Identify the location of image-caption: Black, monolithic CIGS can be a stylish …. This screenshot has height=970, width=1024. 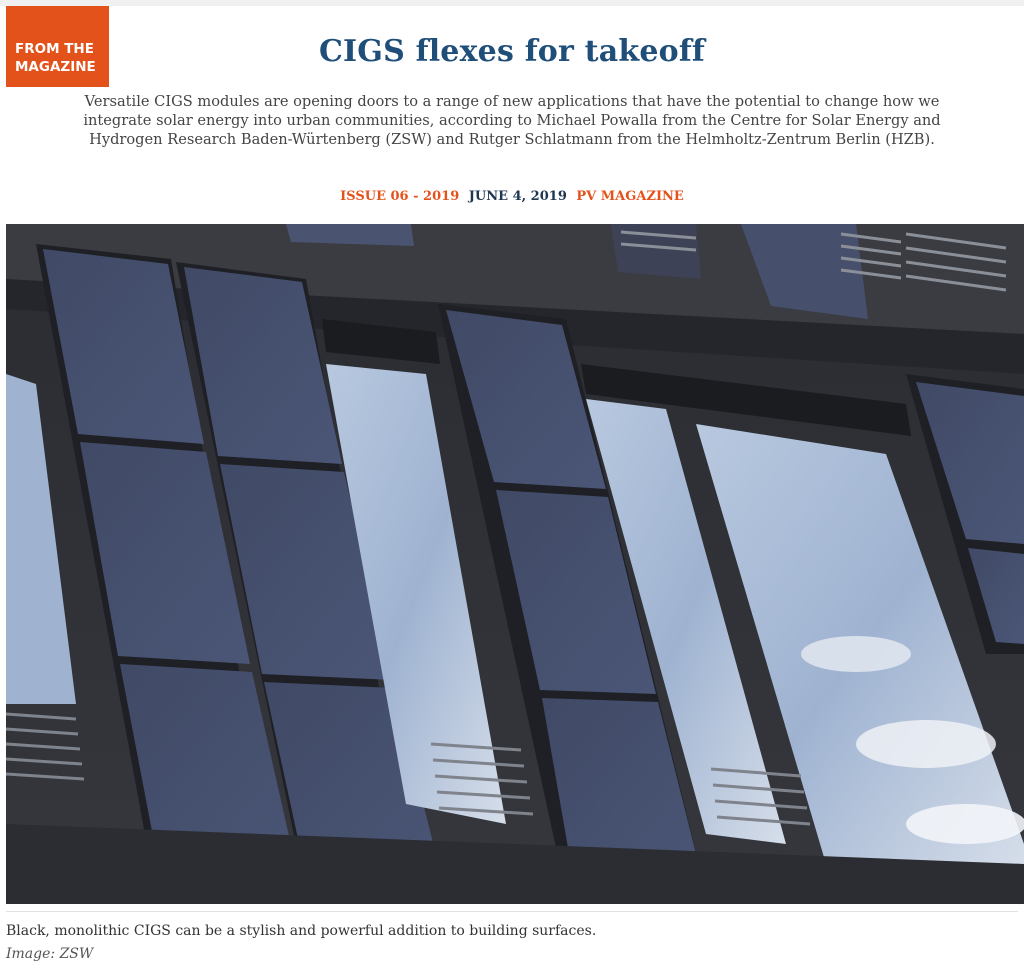
(512, 925).